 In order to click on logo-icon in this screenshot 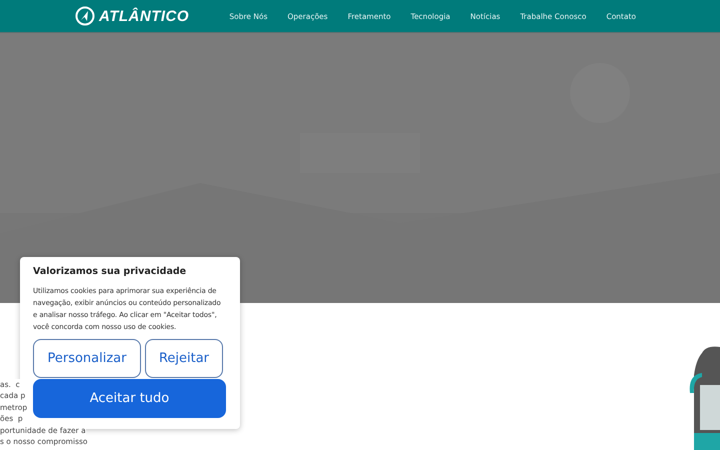, I will do `click(85, 16)`.